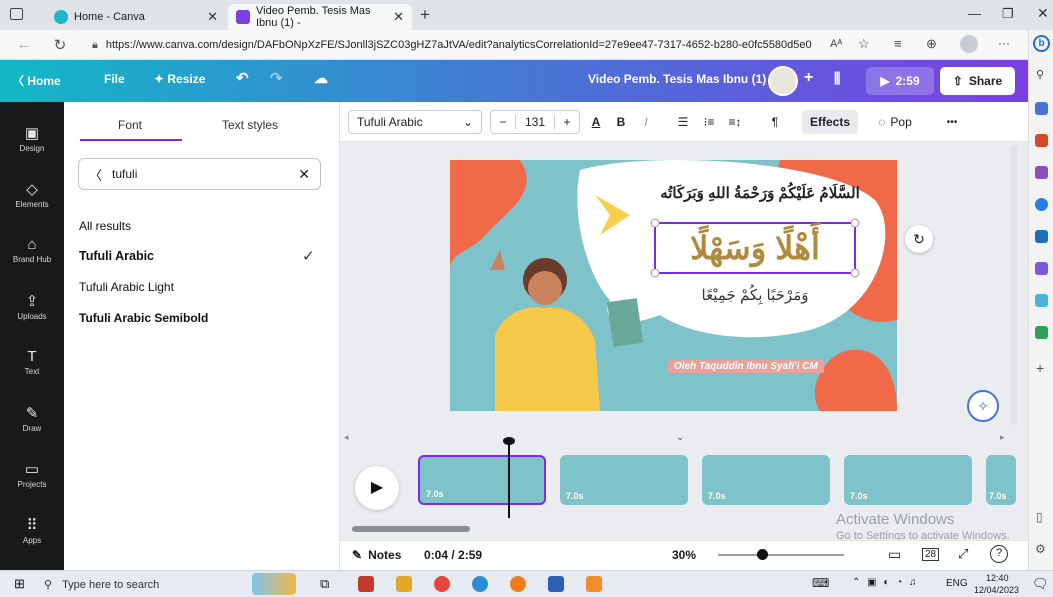 The height and width of the screenshot is (597, 1053). I want to click on effects-button: Effects, so click(830, 122).